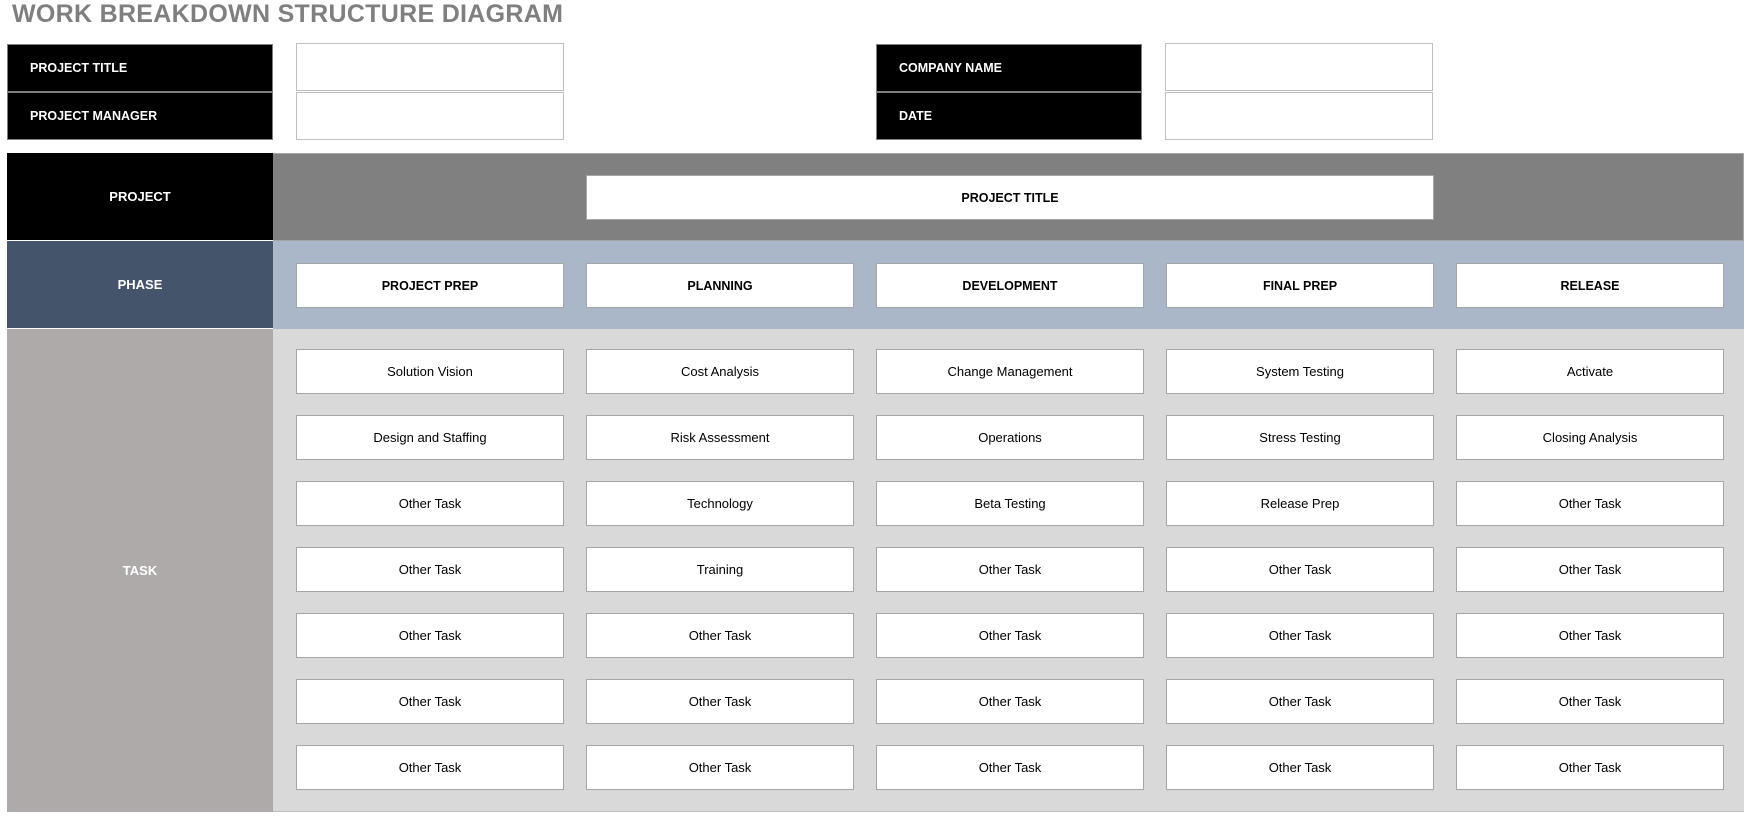  Describe the element at coordinates (1590, 437) in the screenshot. I see `task-box: Closing Analysis` at that location.